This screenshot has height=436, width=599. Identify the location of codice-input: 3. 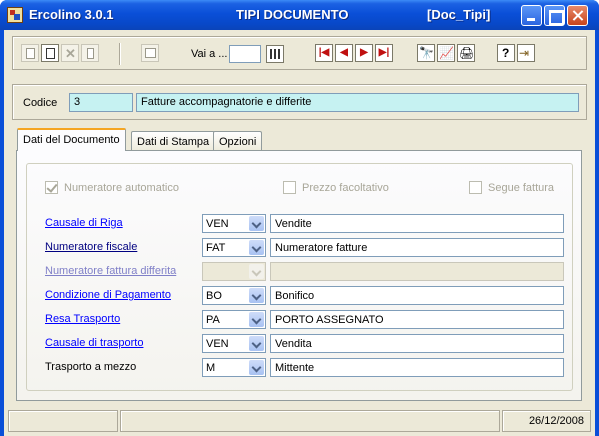
(101, 102).